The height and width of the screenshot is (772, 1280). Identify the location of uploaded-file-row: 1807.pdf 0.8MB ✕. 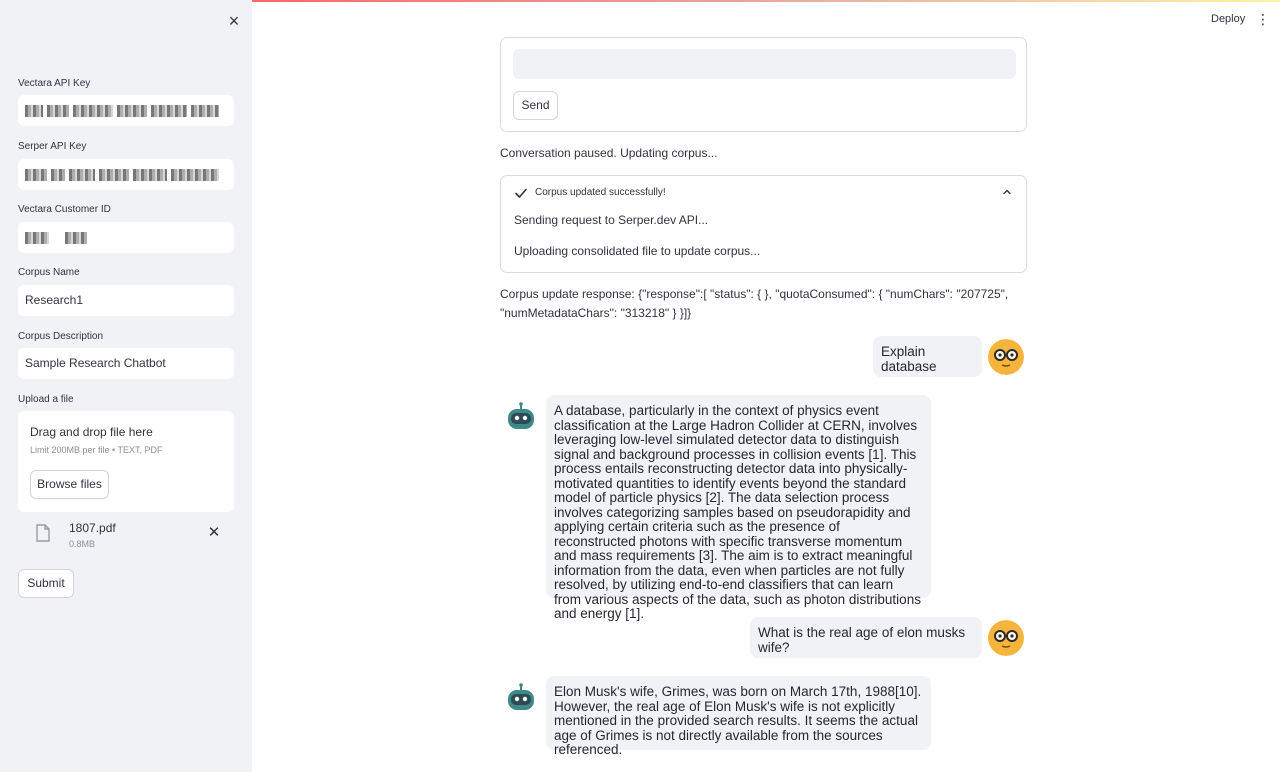
(126, 536).